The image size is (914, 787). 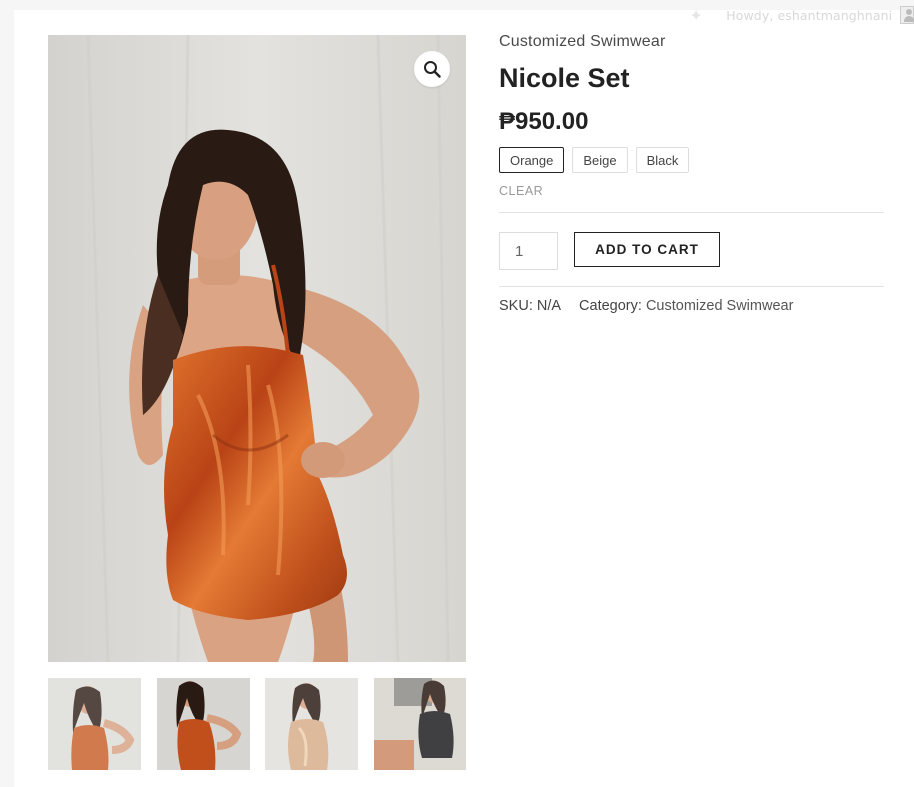 I want to click on product-meta: SKU: N/A Category: Customized Swimwear, so click(x=646, y=306).